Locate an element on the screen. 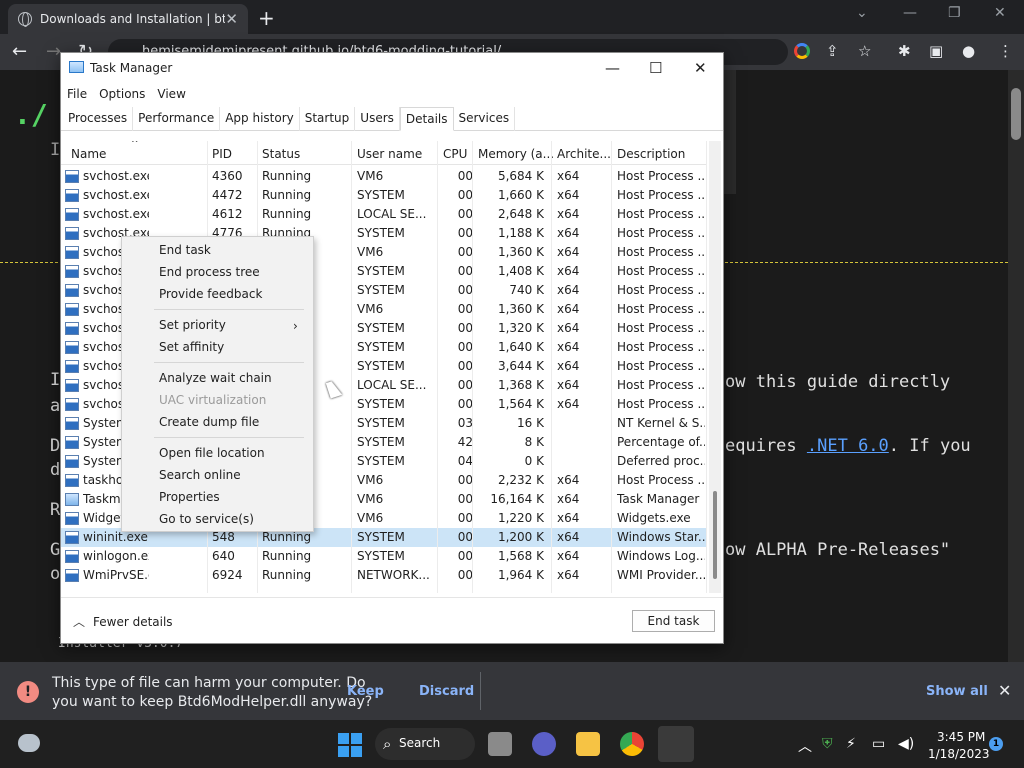 This screenshot has width=1024, height=768. process-status: Running is located at coordinates (287, 214).